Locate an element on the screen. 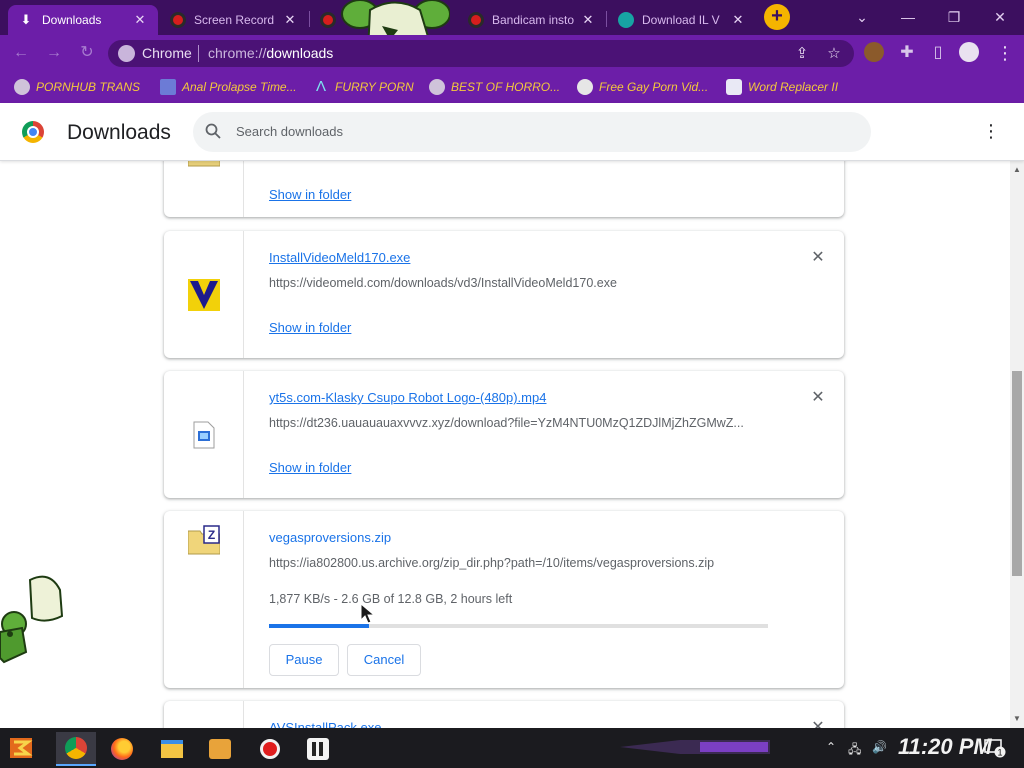 Image resolution: width=1024 pixels, height=768 pixels. file-name-link: vegasproversions.zip is located at coordinates (330, 537).